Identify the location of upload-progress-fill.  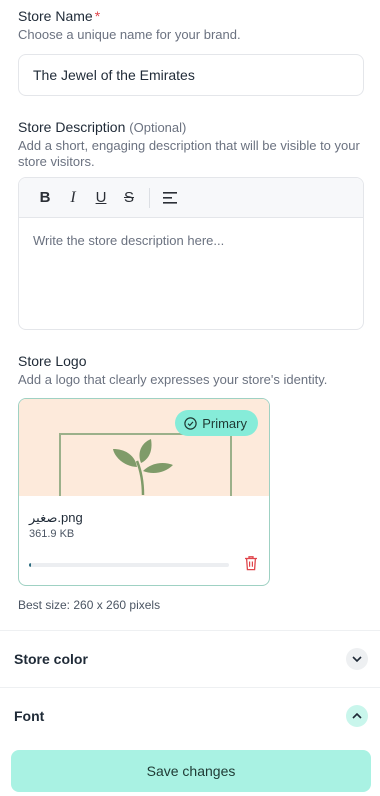
(30, 565).